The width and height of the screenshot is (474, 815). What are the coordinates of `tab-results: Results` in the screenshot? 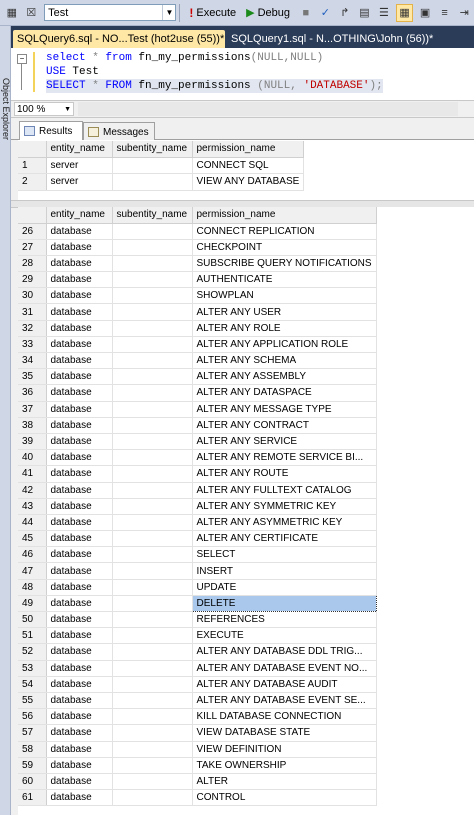 It's located at (51, 130).